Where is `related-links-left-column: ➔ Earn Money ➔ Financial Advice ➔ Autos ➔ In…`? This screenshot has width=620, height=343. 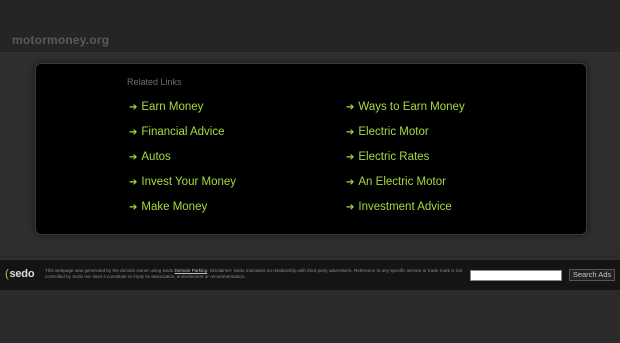
related-links-left-column: ➔ Earn Money ➔ Financial Advice ➔ Autos ➔ In… is located at coordinates (182, 162).